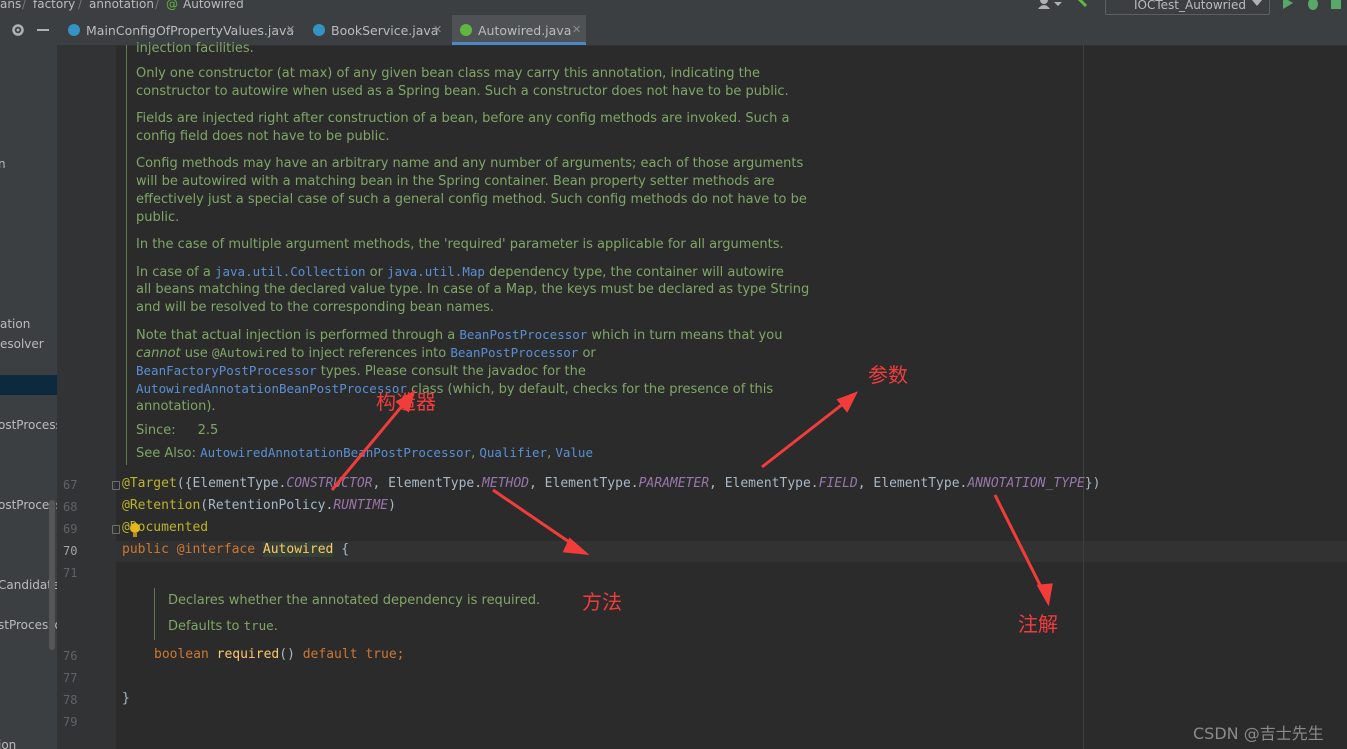 The width and height of the screenshot is (1347, 749). What do you see at coordinates (1020, 545) in the screenshot?
I see `arrow-annotation-line` at bounding box center [1020, 545].